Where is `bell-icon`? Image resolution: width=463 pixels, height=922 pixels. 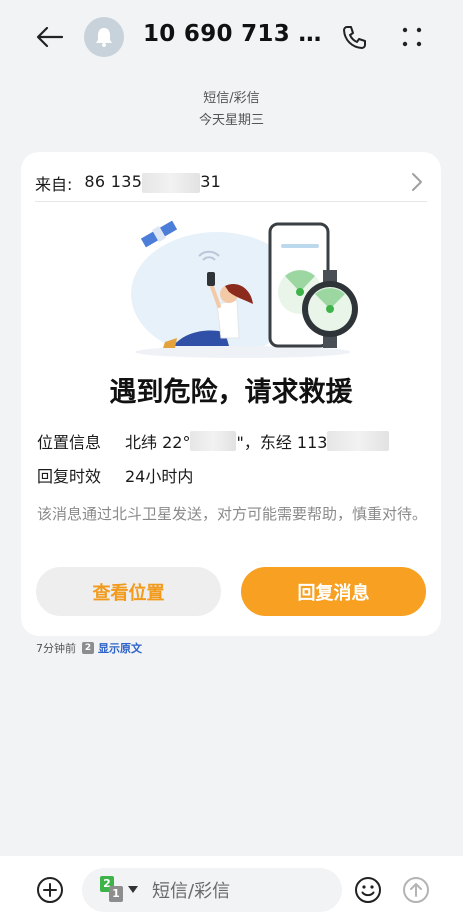 bell-icon is located at coordinates (104, 37).